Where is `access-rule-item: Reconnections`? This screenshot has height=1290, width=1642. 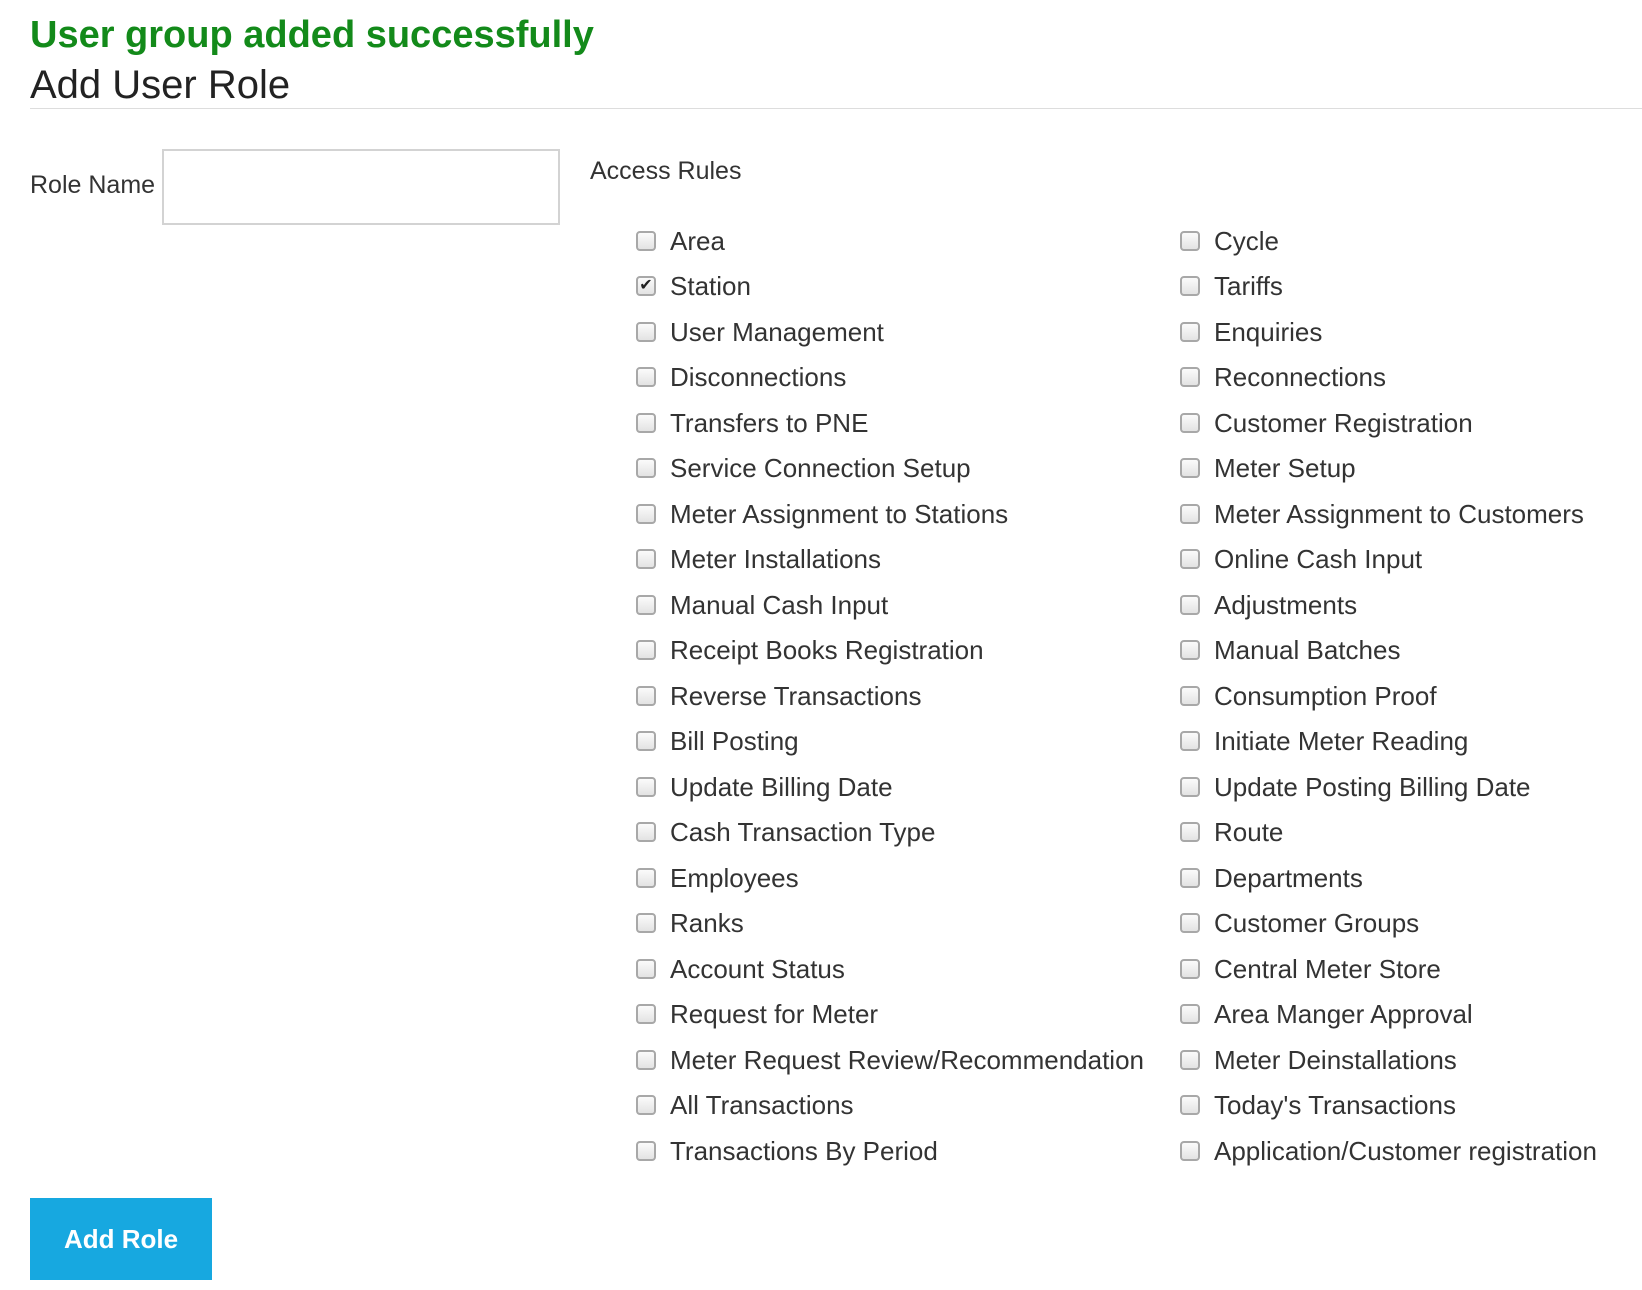 access-rule-item: Reconnections is located at coordinates (1400, 378).